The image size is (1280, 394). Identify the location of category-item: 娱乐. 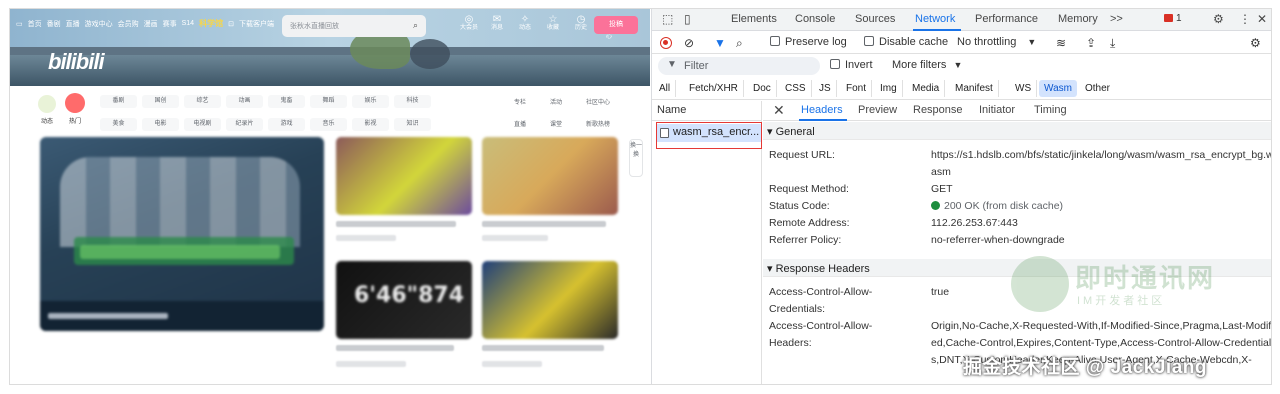
(370, 101).